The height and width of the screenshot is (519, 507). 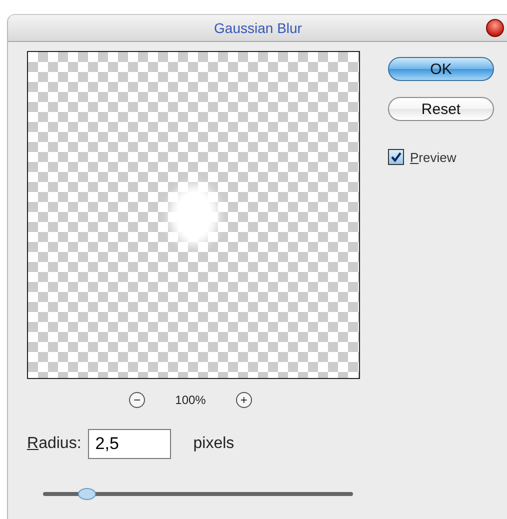 I want to click on unit-label: pixels, so click(x=213, y=444).